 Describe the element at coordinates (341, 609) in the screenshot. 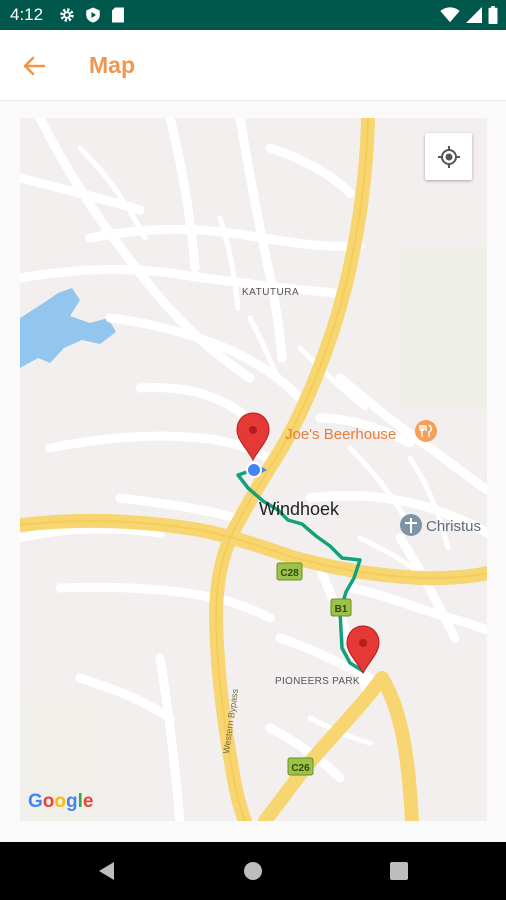

I see `road-shield-b1-label: B1` at that location.